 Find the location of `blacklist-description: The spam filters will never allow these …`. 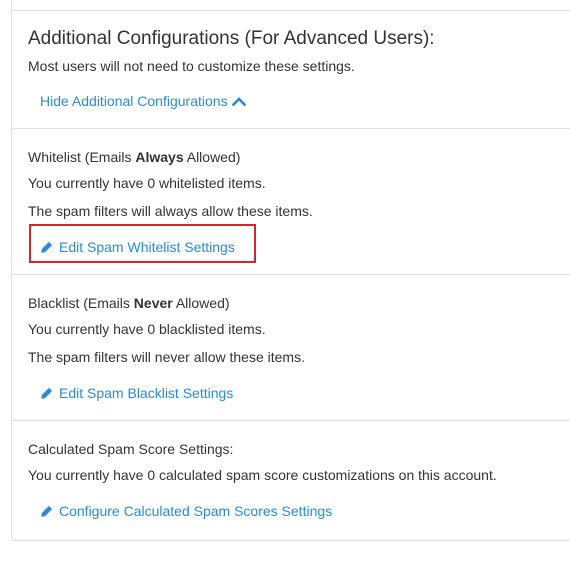

blacklist-description: The spam filters will never allow these … is located at coordinates (166, 357).